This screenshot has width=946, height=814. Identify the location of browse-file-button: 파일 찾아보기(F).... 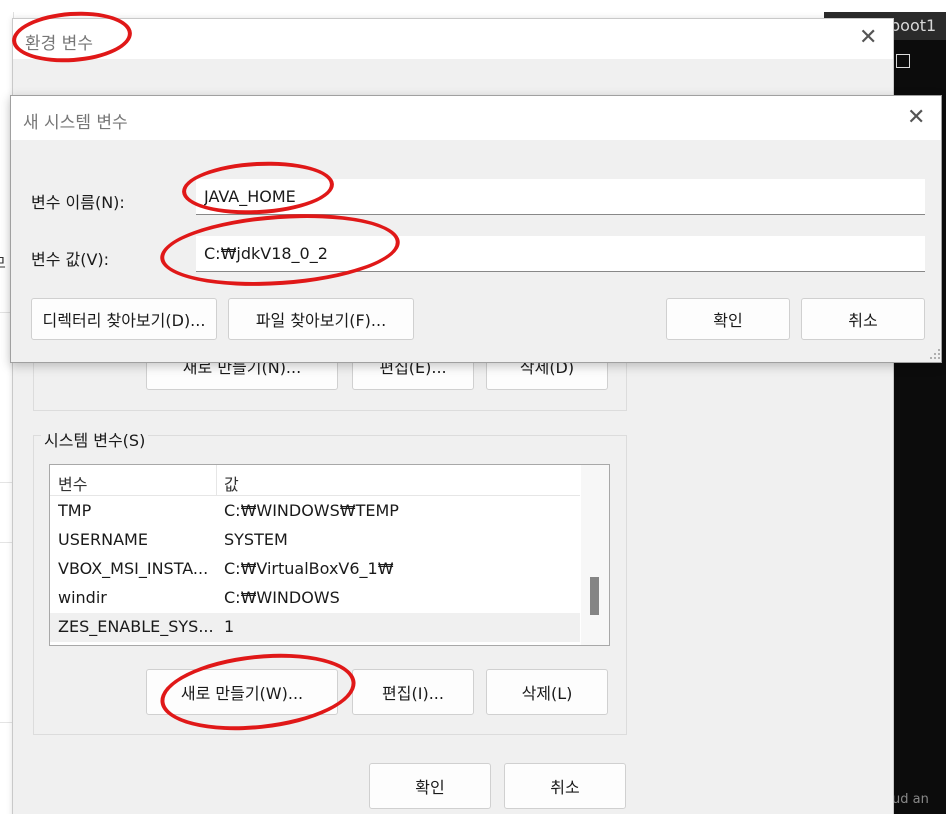
(321, 319).